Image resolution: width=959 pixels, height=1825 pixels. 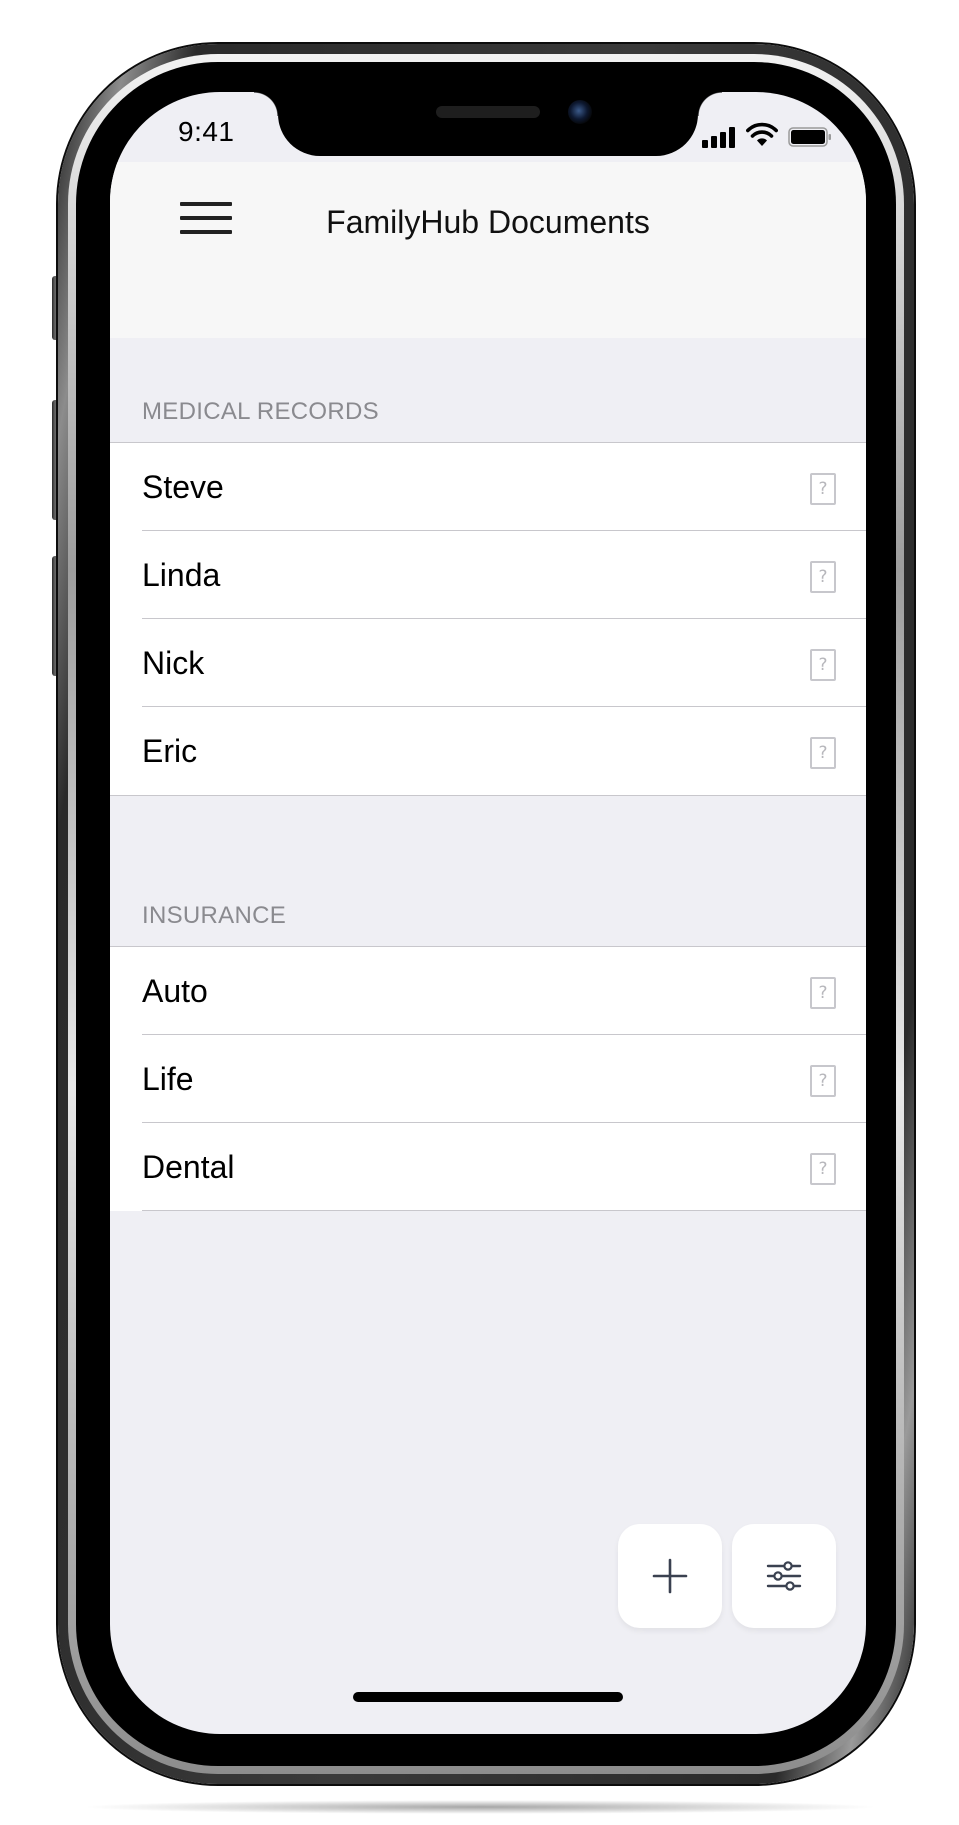 What do you see at coordinates (488, 575) in the screenshot?
I see `list-item: Linda ?` at bounding box center [488, 575].